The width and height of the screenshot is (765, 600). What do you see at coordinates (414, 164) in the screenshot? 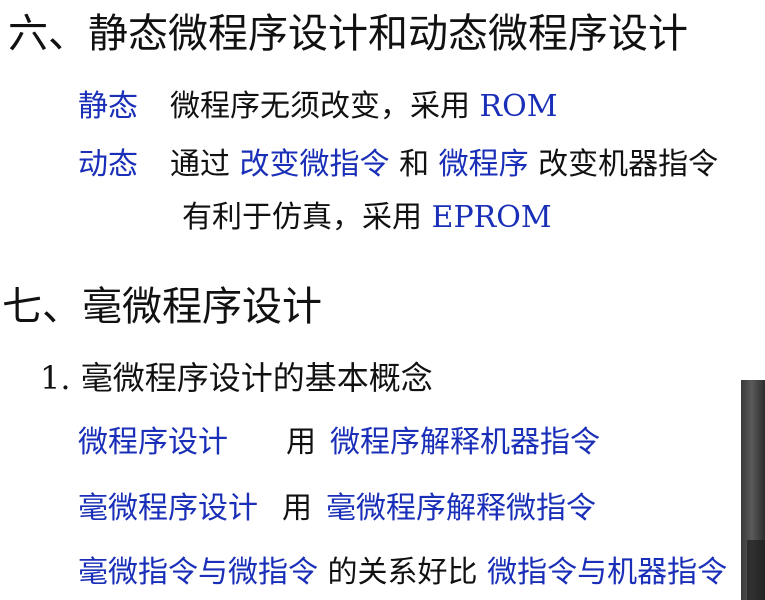
I see `dynamic-text-2: 和` at bounding box center [414, 164].